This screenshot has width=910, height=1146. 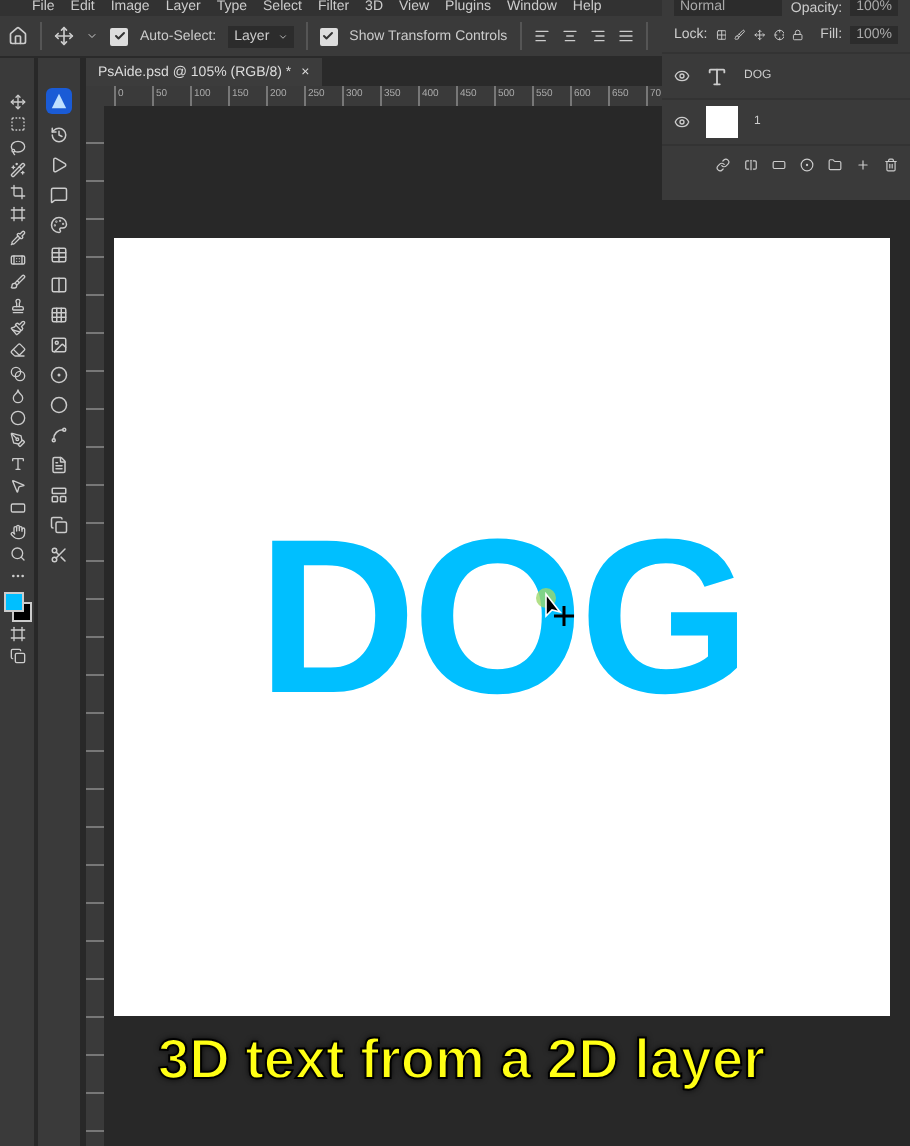 I want to click on lock-pixels-icon, so click(x=721, y=34).